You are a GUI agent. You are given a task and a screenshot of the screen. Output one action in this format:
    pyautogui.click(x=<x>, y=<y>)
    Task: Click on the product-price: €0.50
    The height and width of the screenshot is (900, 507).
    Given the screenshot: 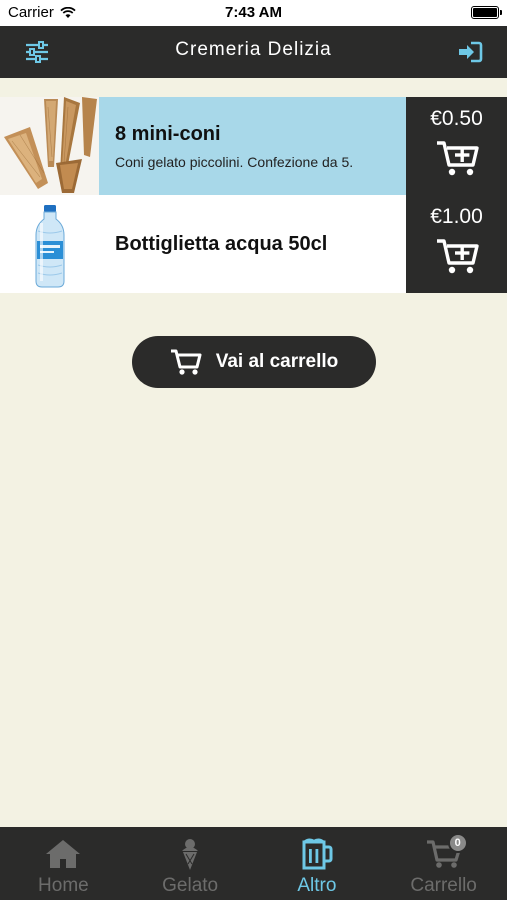 What is the action you would take?
    pyautogui.click(x=456, y=118)
    